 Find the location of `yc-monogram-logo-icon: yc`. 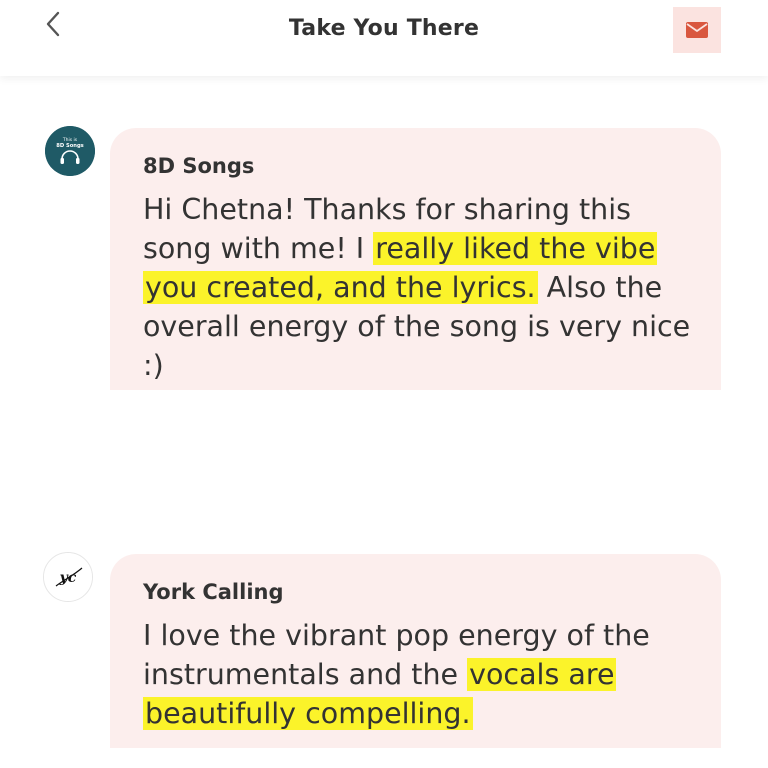

yc-monogram-logo-icon: yc is located at coordinates (68, 577).